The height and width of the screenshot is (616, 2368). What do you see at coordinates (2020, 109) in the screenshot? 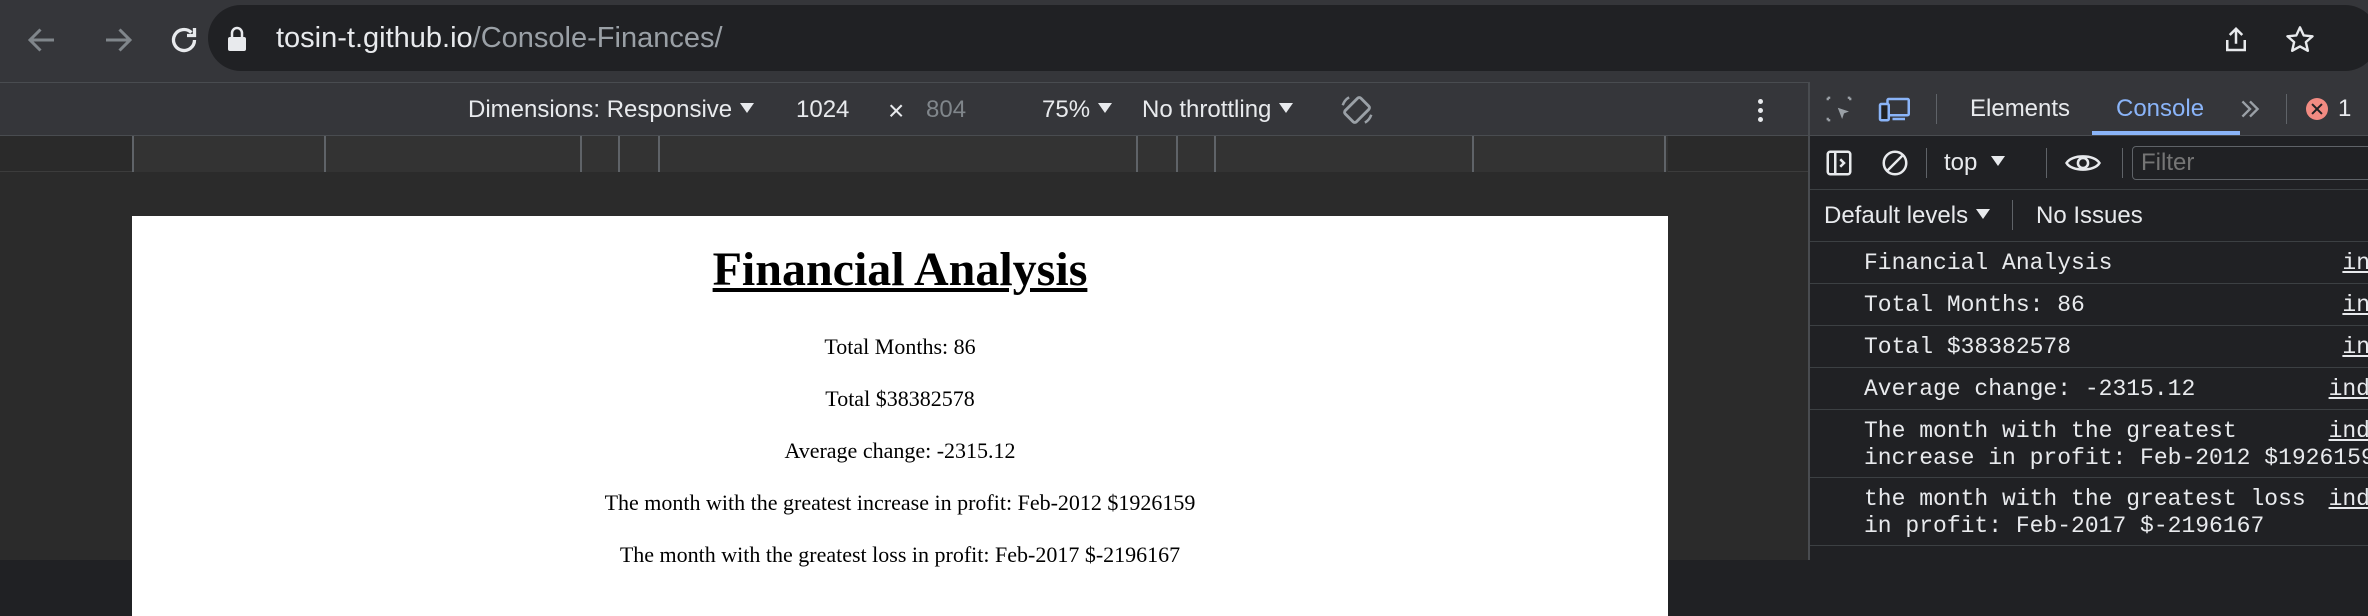
I see `tab-elements: Elements` at bounding box center [2020, 109].